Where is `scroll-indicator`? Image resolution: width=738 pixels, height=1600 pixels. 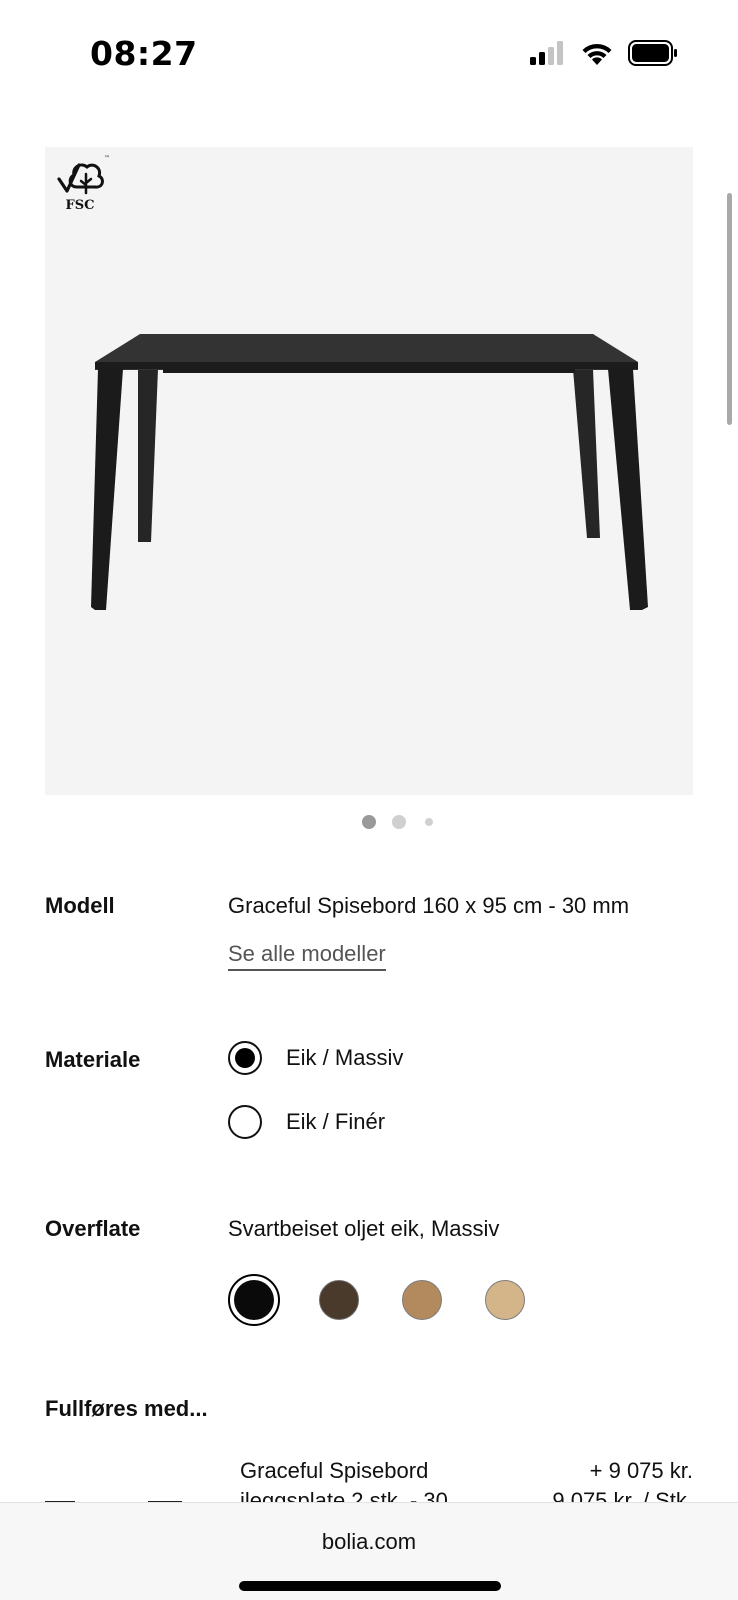 scroll-indicator is located at coordinates (729, 309).